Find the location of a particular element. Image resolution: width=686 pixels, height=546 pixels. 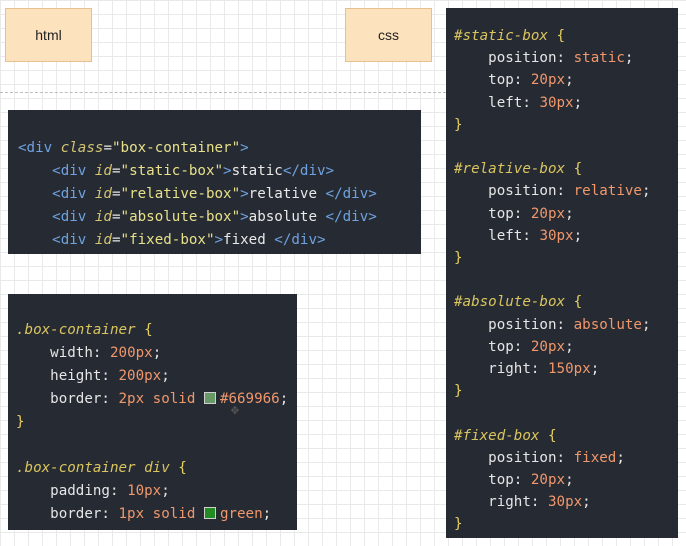

code-line: #absolute-box { is located at coordinates (518, 302).